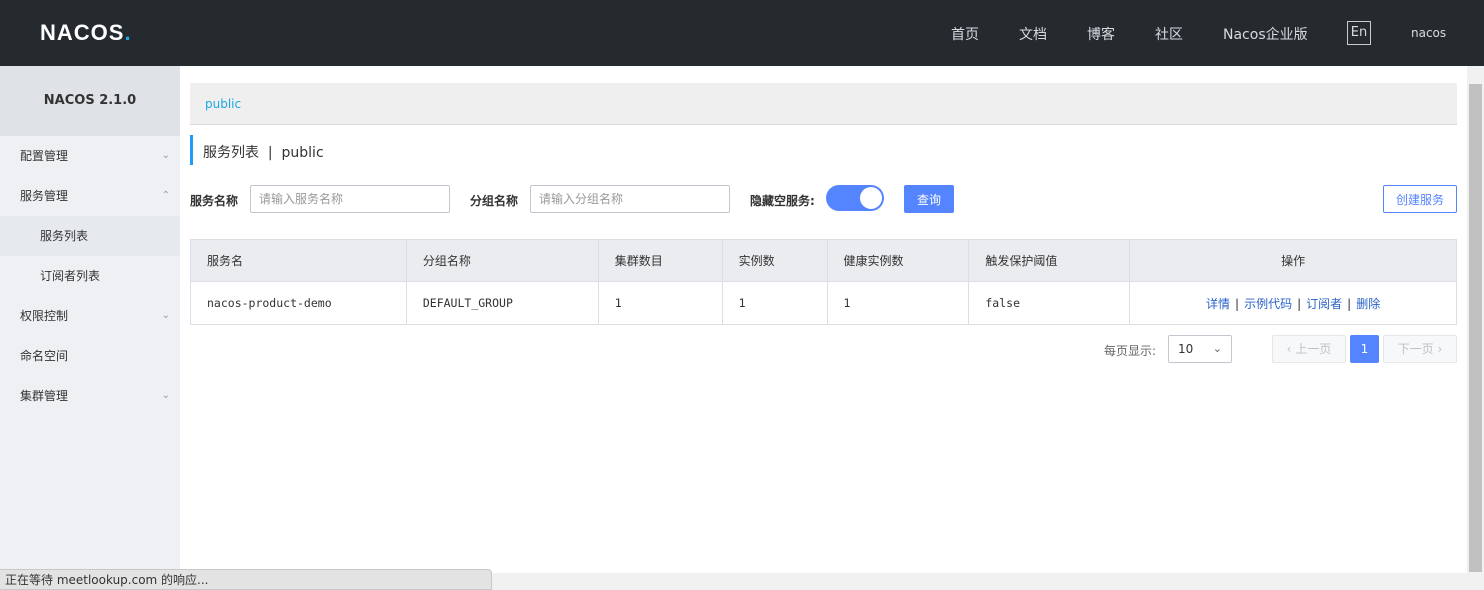  I want to click on sidebar-item-access-control: 权限控制 ⌄, so click(90, 316).